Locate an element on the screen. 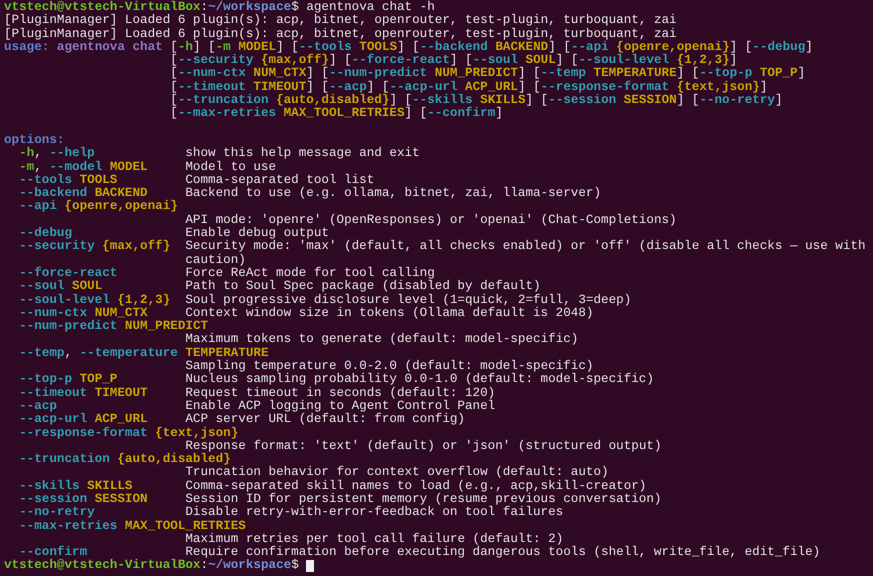 The image size is (873, 576). option-description: Context window size in tokens (Ollama default is 2048) is located at coordinates (389, 313).